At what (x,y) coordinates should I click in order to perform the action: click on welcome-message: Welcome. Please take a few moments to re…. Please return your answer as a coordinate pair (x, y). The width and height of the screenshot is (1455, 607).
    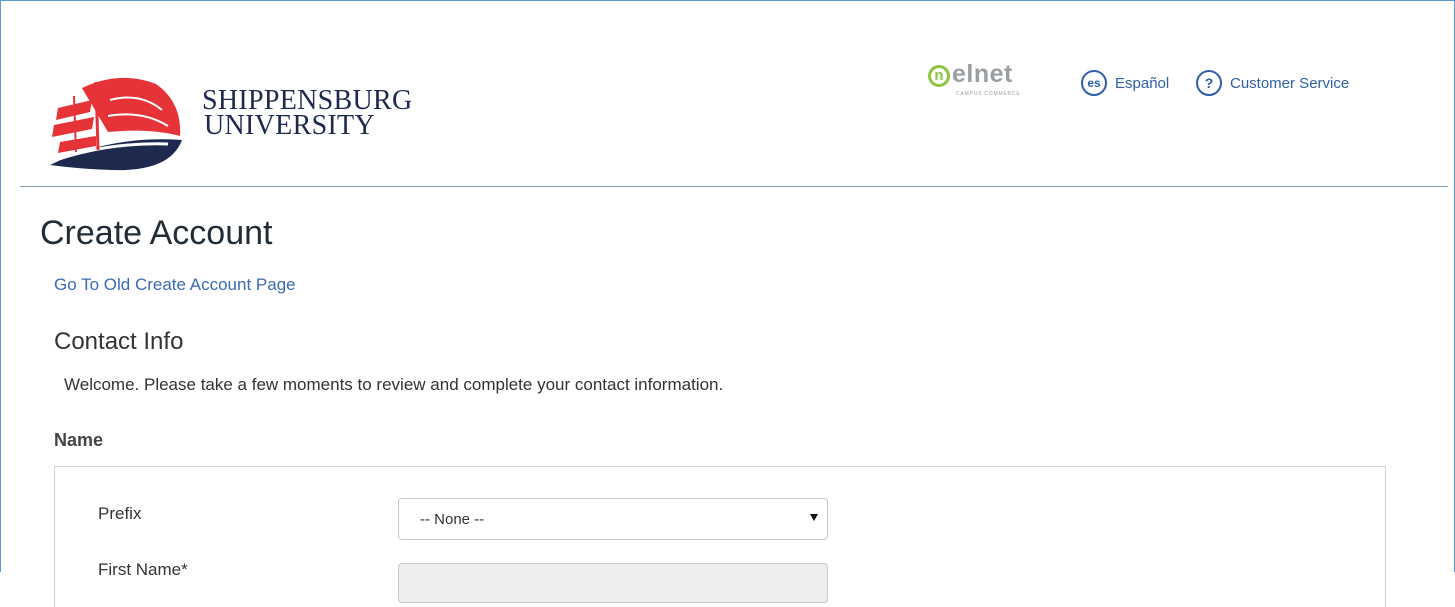
    Looking at the image, I should click on (394, 384).